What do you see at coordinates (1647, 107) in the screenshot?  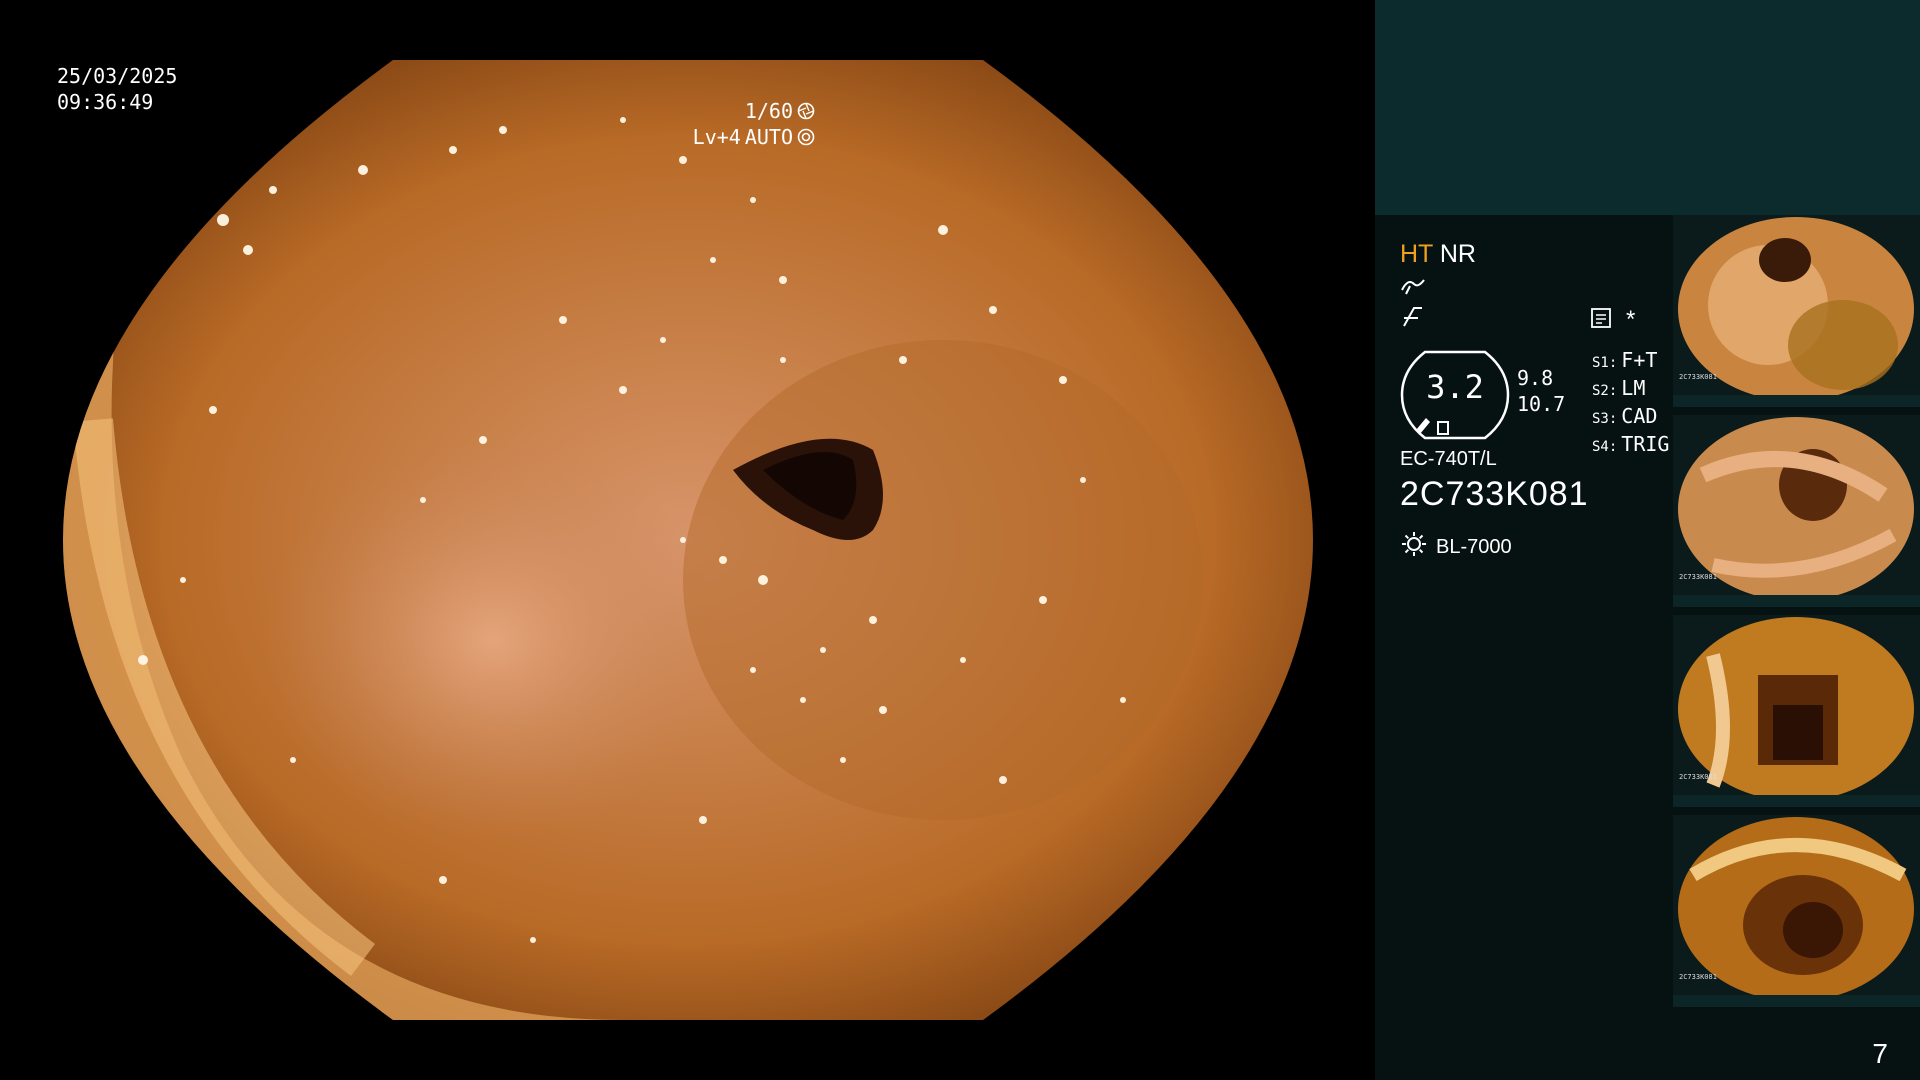 I see `info-top-band` at bounding box center [1647, 107].